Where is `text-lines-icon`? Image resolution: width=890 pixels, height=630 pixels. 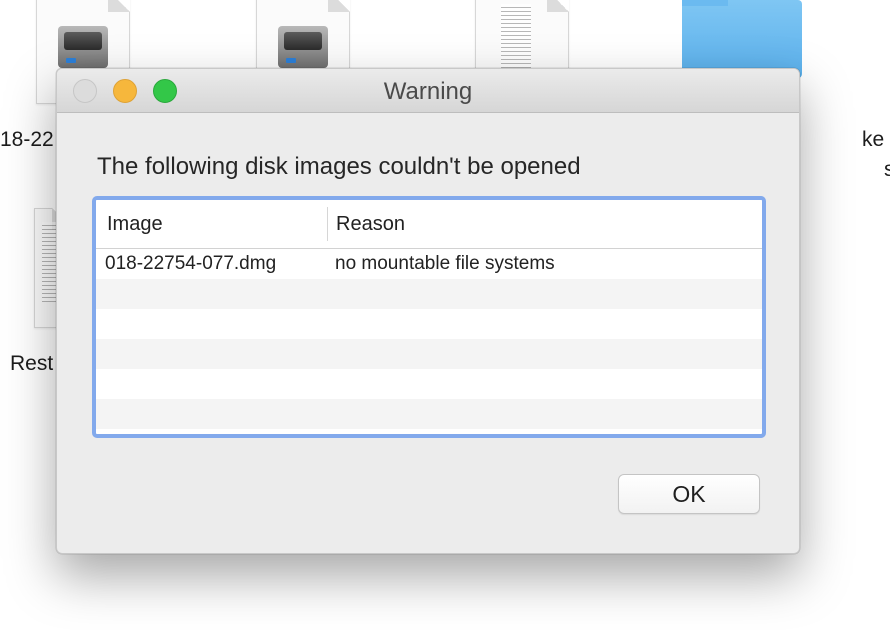 text-lines-icon is located at coordinates (516, 37).